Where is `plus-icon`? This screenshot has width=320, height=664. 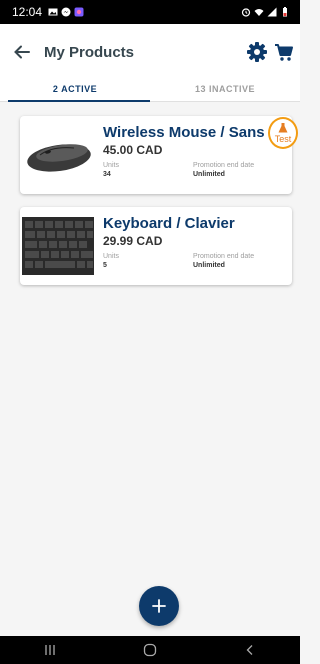 plus-icon is located at coordinates (159, 606).